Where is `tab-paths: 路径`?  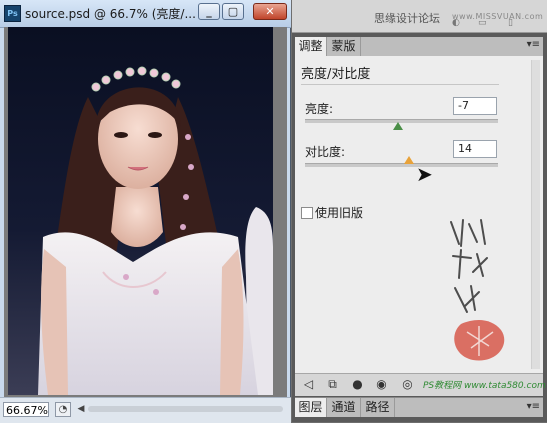
tab-paths: 路径 is located at coordinates (378, 407).